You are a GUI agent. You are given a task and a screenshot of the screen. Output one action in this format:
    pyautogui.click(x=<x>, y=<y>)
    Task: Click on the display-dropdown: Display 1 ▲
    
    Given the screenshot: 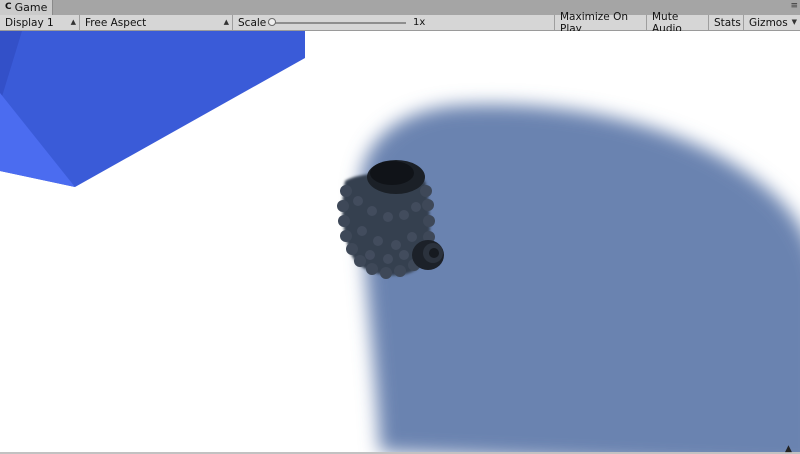 What is the action you would take?
    pyautogui.click(x=40, y=22)
    